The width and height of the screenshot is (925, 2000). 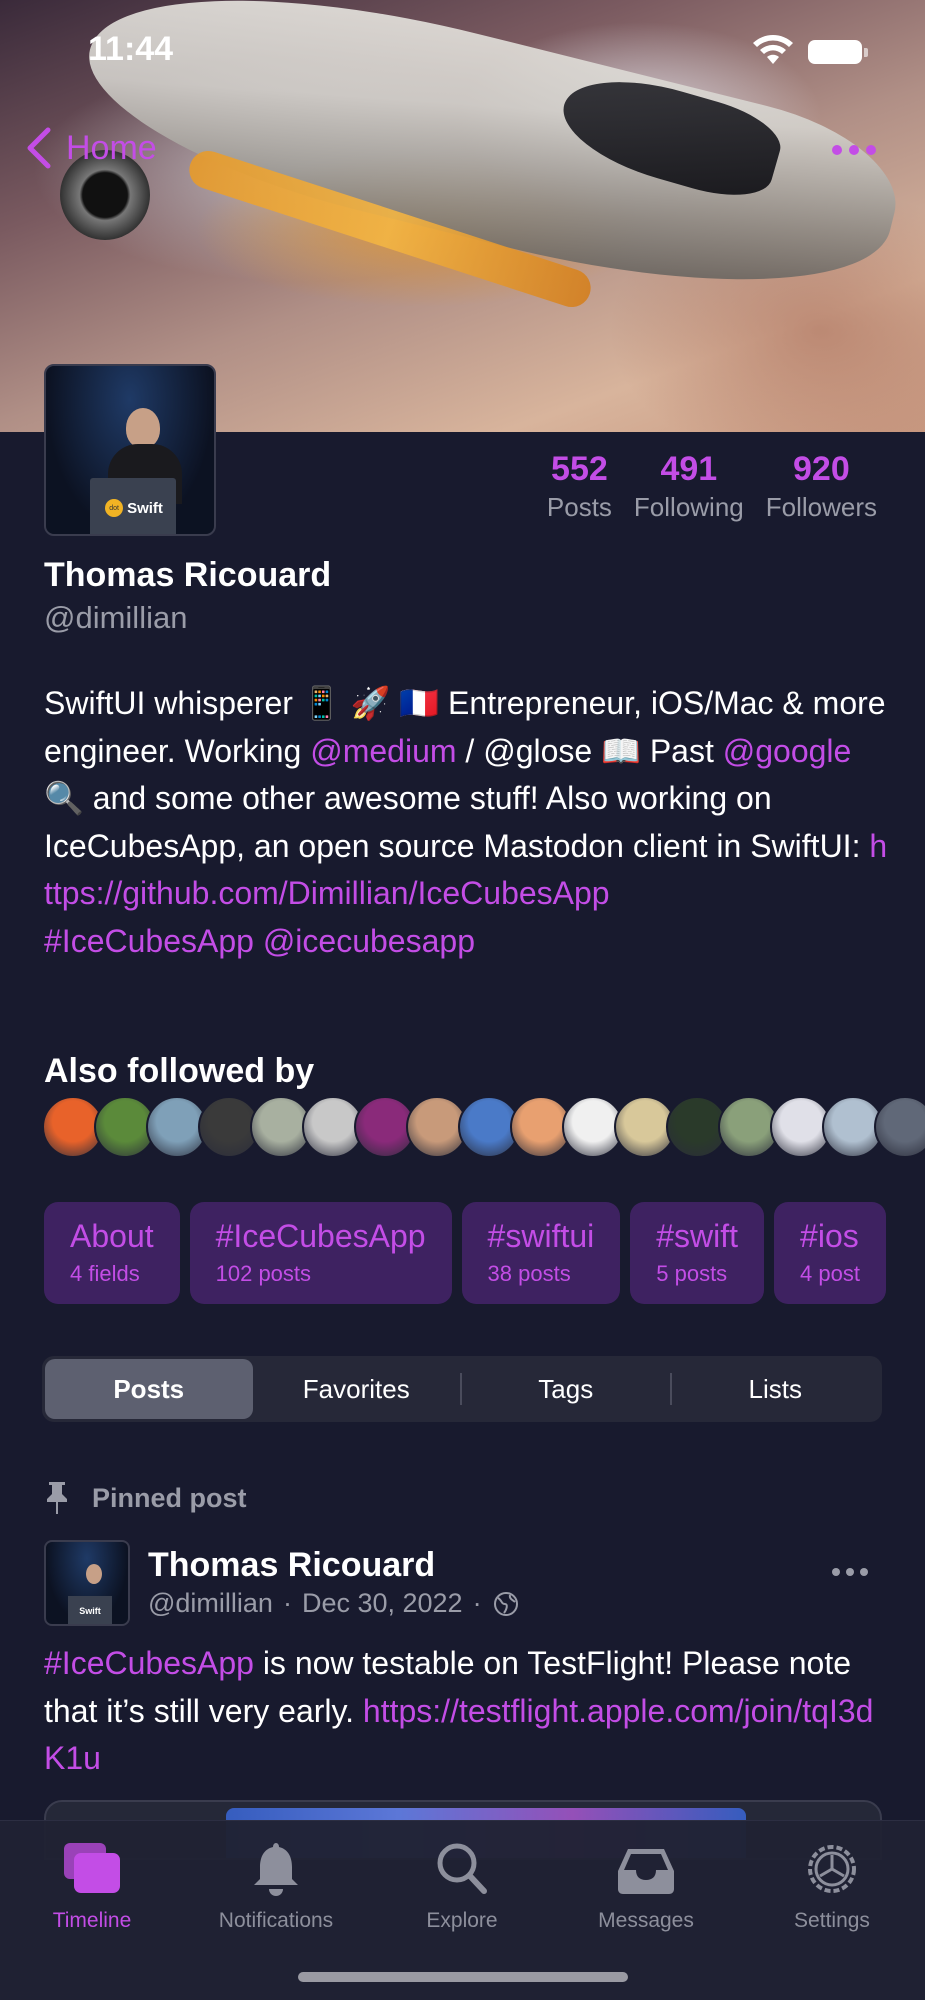 What do you see at coordinates (579, 506) in the screenshot?
I see `stat-posts-label: Posts` at bounding box center [579, 506].